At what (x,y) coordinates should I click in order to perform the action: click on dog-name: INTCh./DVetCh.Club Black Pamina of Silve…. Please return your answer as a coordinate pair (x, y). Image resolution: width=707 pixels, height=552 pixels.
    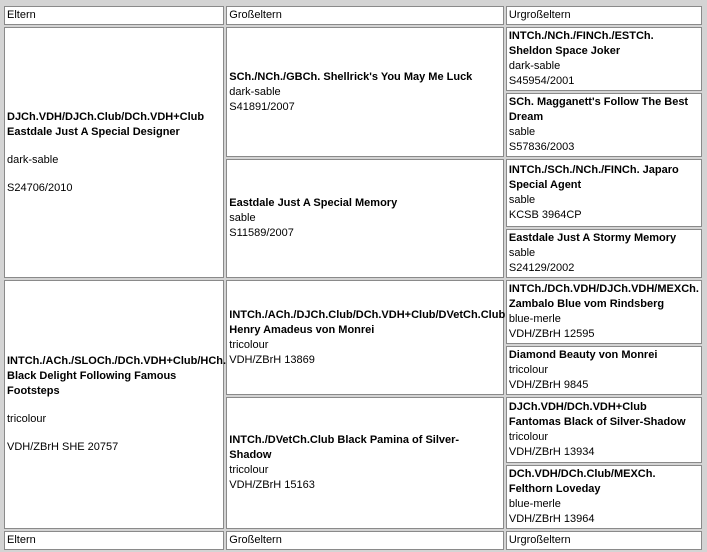
    Looking at the image, I should click on (344, 447).